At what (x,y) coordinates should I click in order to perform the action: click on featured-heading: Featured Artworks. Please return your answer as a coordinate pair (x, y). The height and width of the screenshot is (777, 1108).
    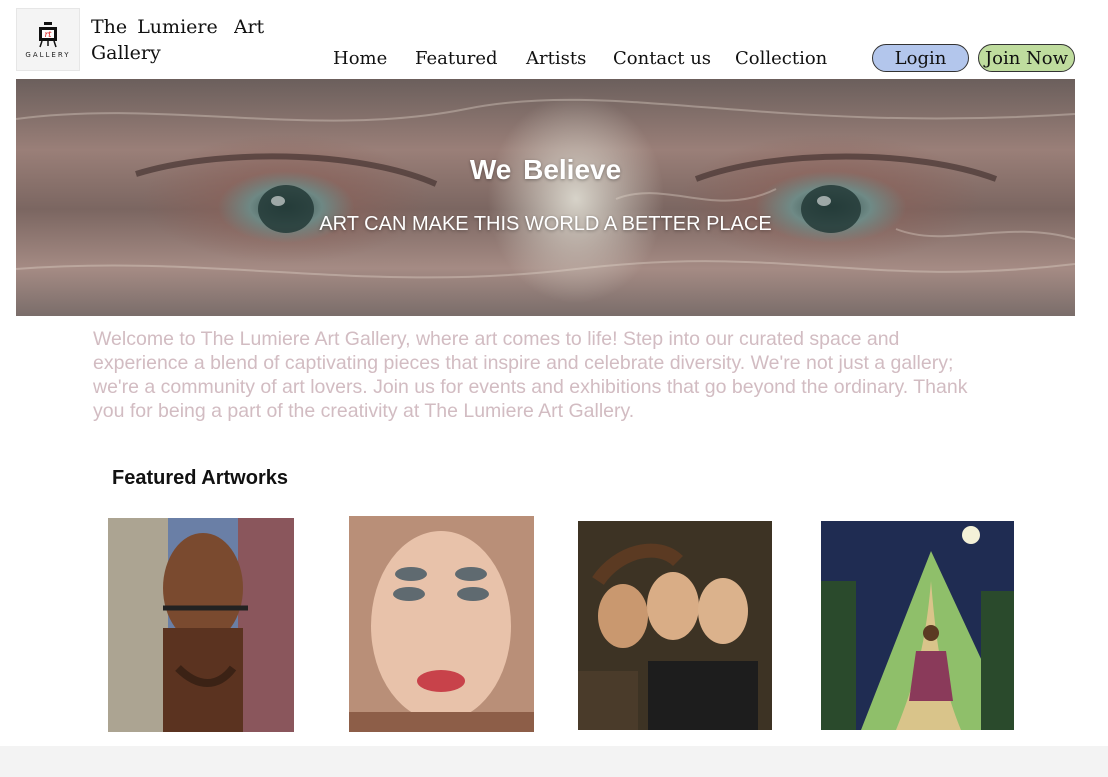
    Looking at the image, I should click on (200, 478).